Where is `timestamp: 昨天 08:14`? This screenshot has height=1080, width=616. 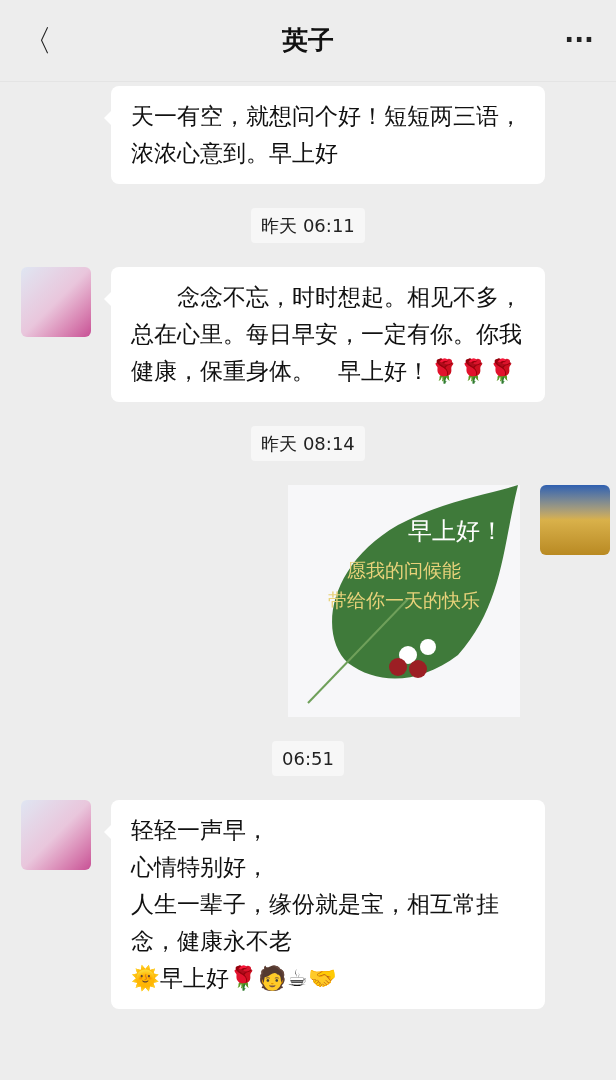 timestamp: 昨天 08:14 is located at coordinates (308, 443).